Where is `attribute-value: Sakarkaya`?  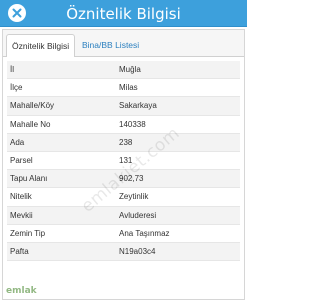
attribute-value: Sakarkaya is located at coordinates (138, 106).